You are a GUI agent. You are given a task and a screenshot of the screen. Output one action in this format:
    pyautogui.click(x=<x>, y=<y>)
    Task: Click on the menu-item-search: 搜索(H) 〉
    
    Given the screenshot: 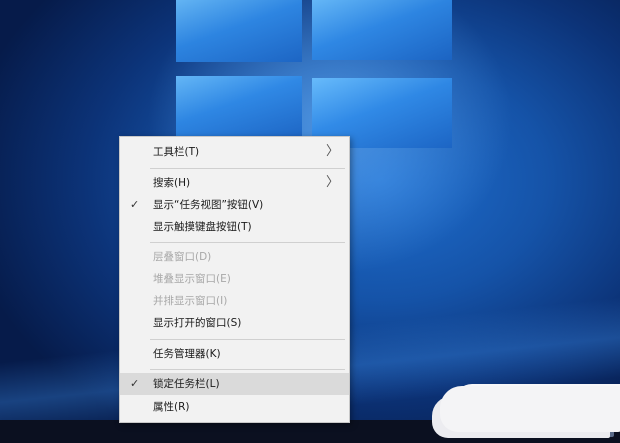 What is the action you would take?
    pyautogui.click(x=234, y=183)
    